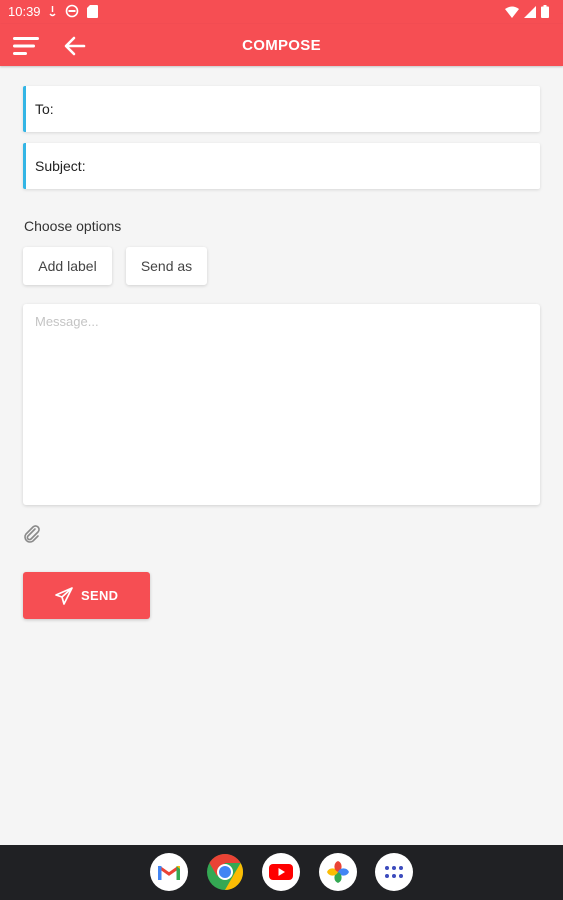  What do you see at coordinates (100, 595) in the screenshot?
I see `send-label: SEND` at bounding box center [100, 595].